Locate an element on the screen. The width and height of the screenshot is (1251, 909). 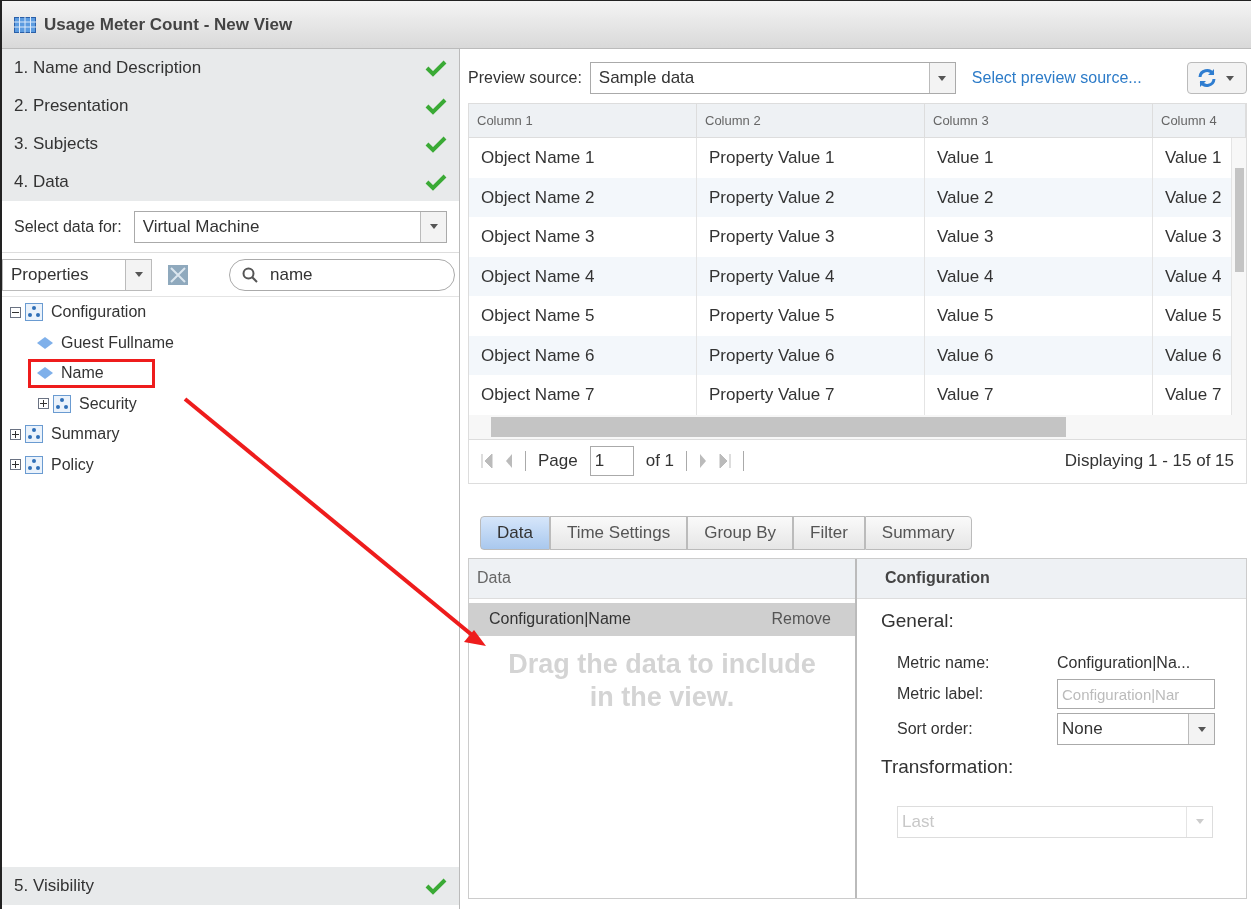
panel-header: Data is located at coordinates (662, 578).